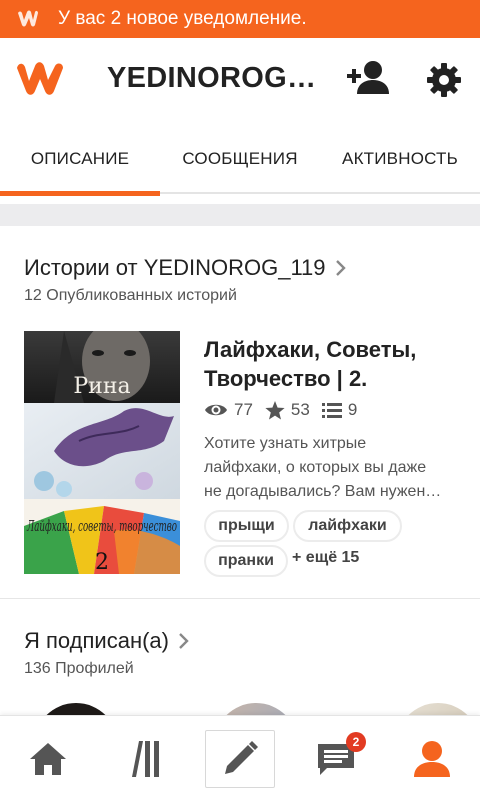 This screenshot has width=480, height=800. What do you see at coordinates (228, 410) in the screenshot?
I see `views-stat: 77` at bounding box center [228, 410].